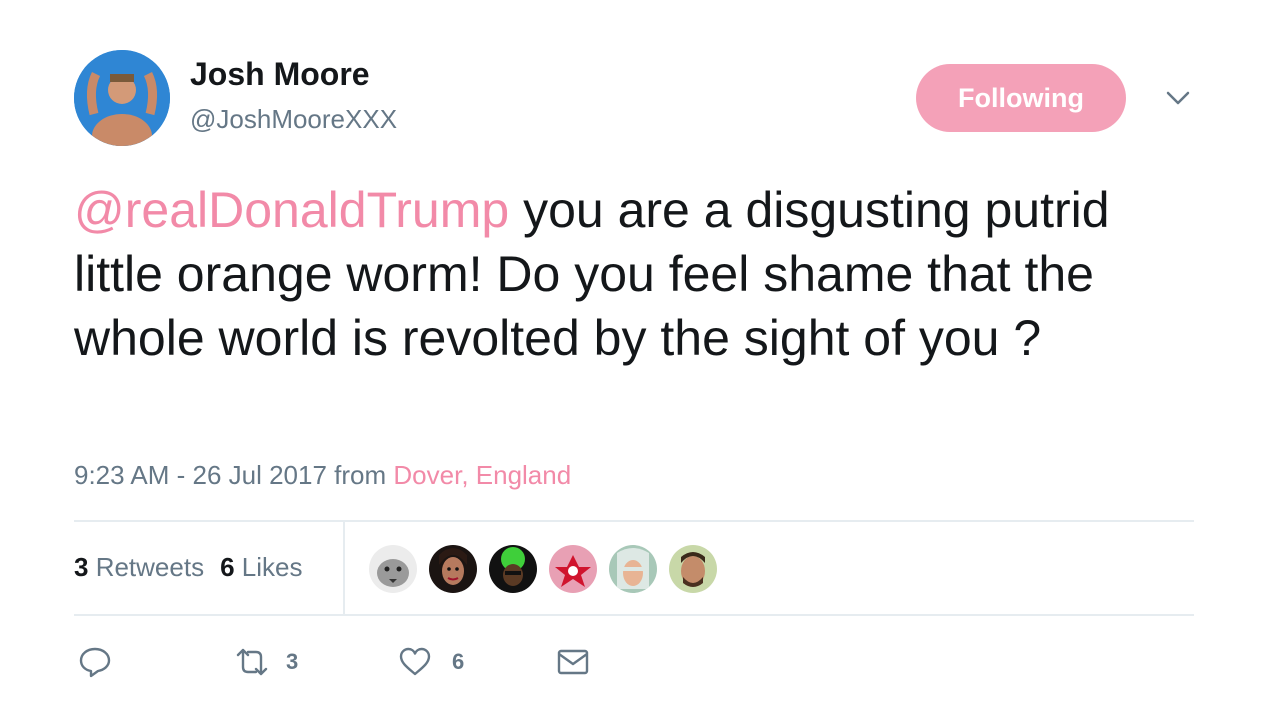 Image resolution: width=1266 pixels, height=728 pixels. I want to click on tweet-actions: 3 6, so click(334, 662).